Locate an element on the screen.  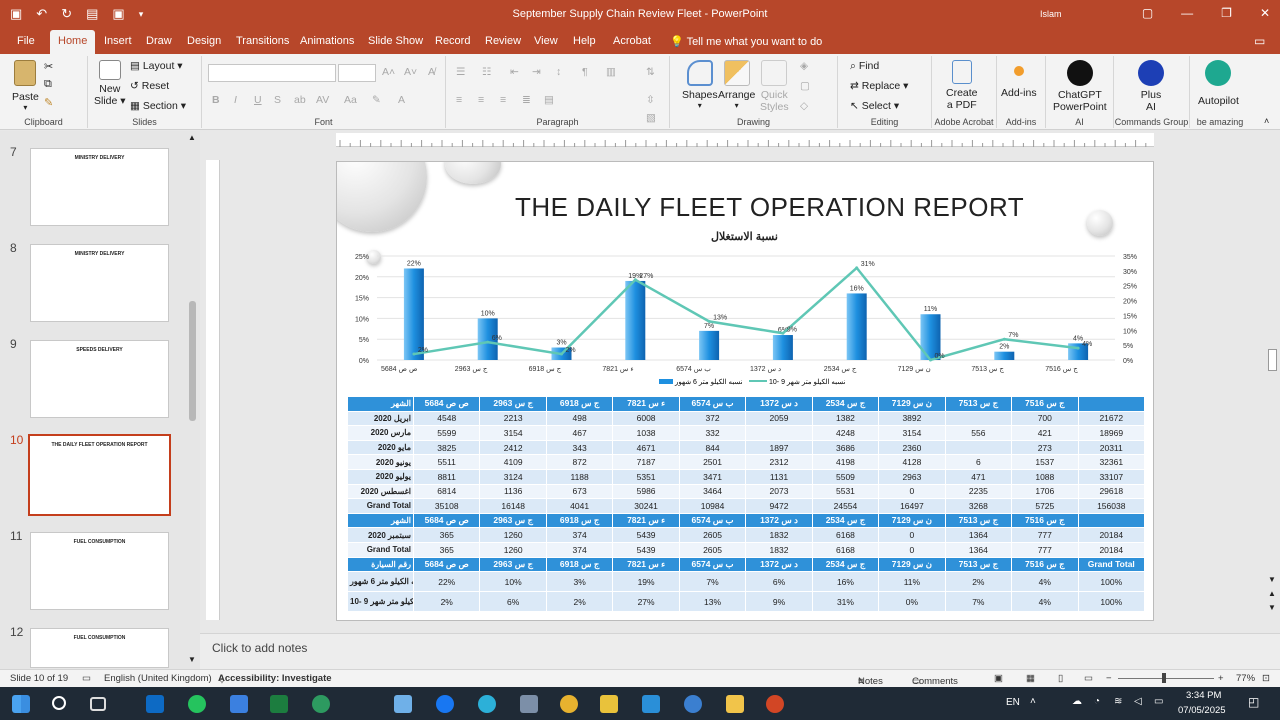
cloud-icon: ☁ is located at coordinates (1077, 701).